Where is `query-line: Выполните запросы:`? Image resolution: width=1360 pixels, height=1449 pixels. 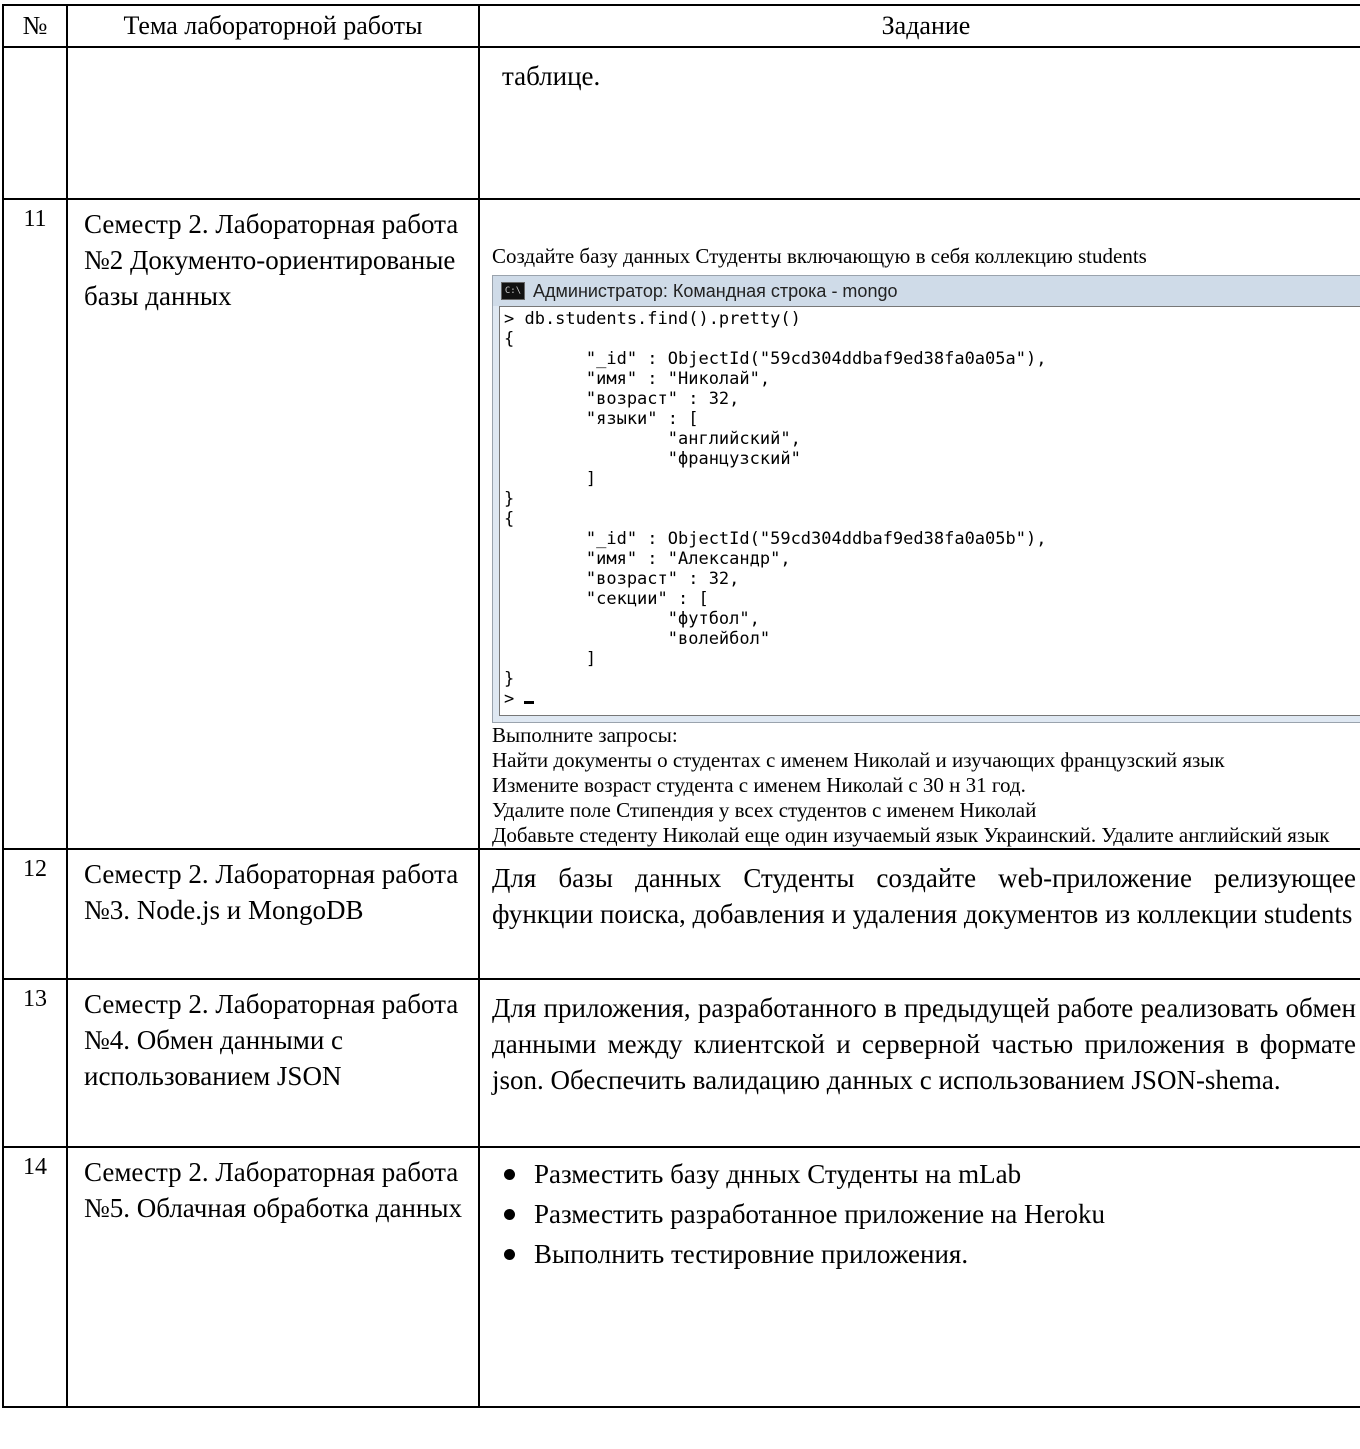
query-line: Выполните запросы: is located at coordinates (585, 735).